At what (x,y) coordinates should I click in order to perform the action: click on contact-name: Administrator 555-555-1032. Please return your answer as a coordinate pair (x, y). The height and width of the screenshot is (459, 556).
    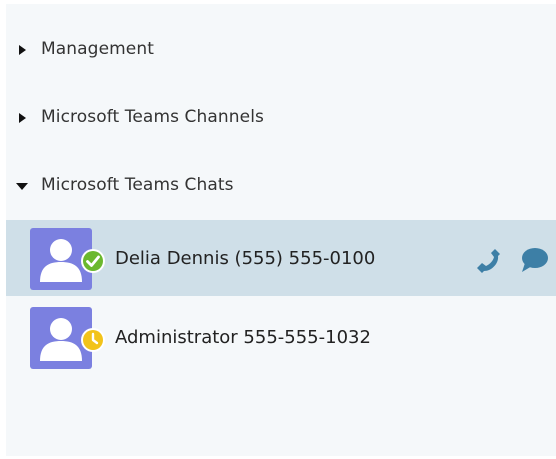
    Looking at the image, I should click on (243, 337).